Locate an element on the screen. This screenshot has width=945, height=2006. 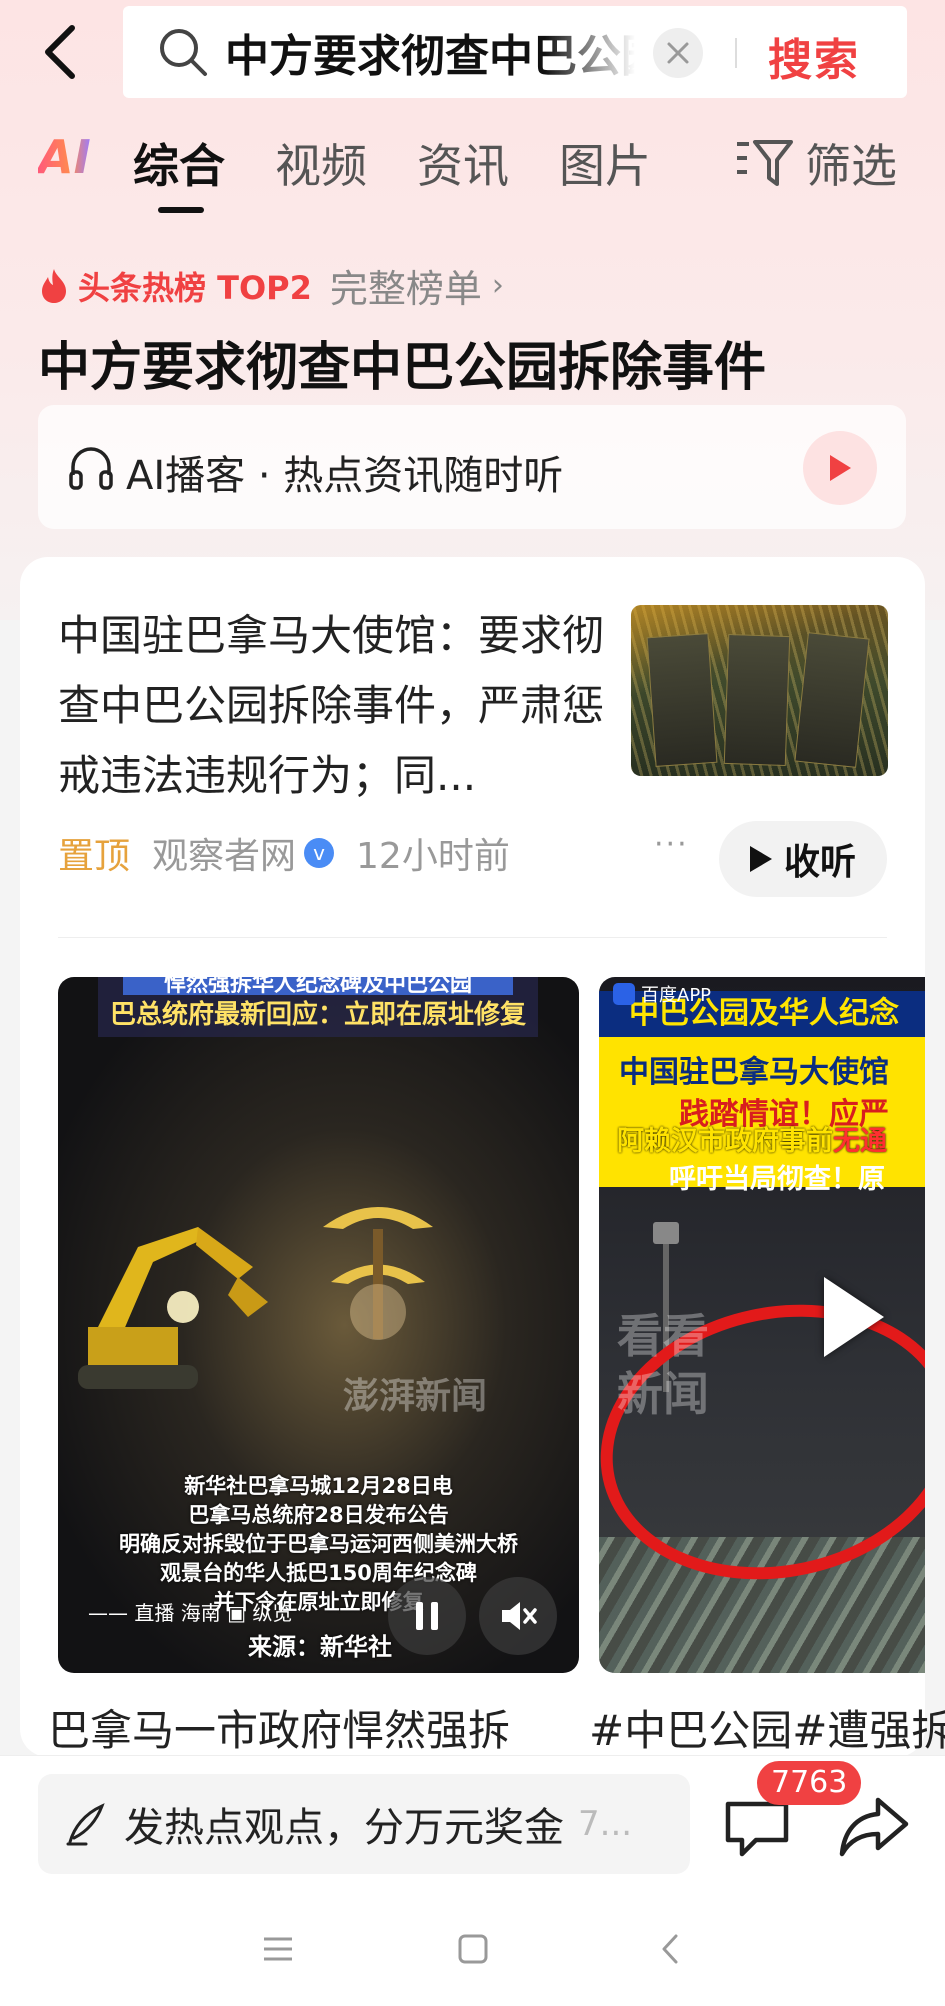
pause-icon is located at coordinates (427, 1616).